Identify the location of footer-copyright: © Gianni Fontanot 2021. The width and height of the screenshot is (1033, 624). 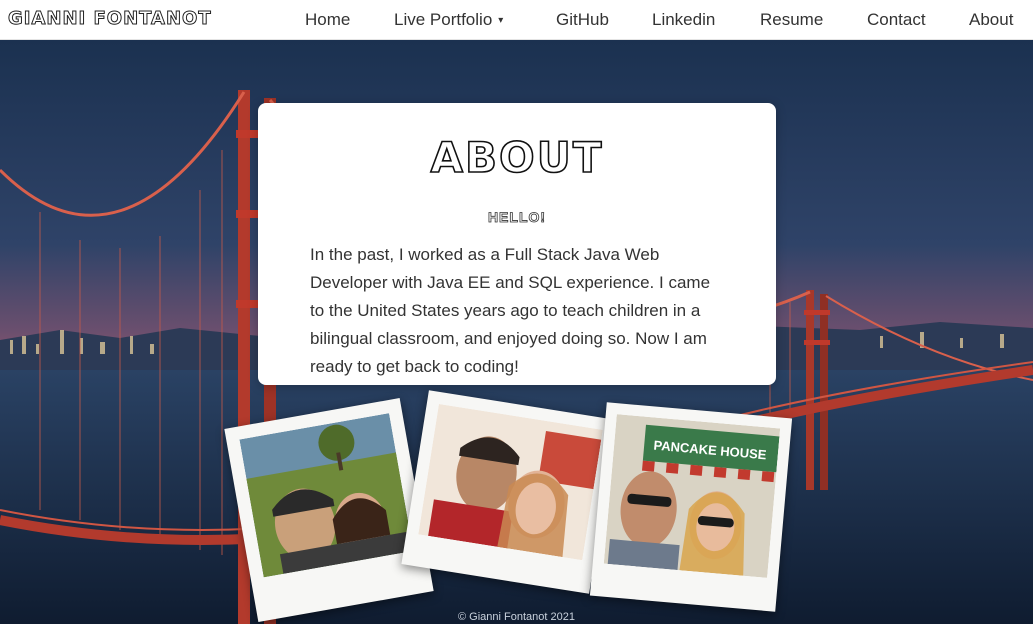
(516, 617).